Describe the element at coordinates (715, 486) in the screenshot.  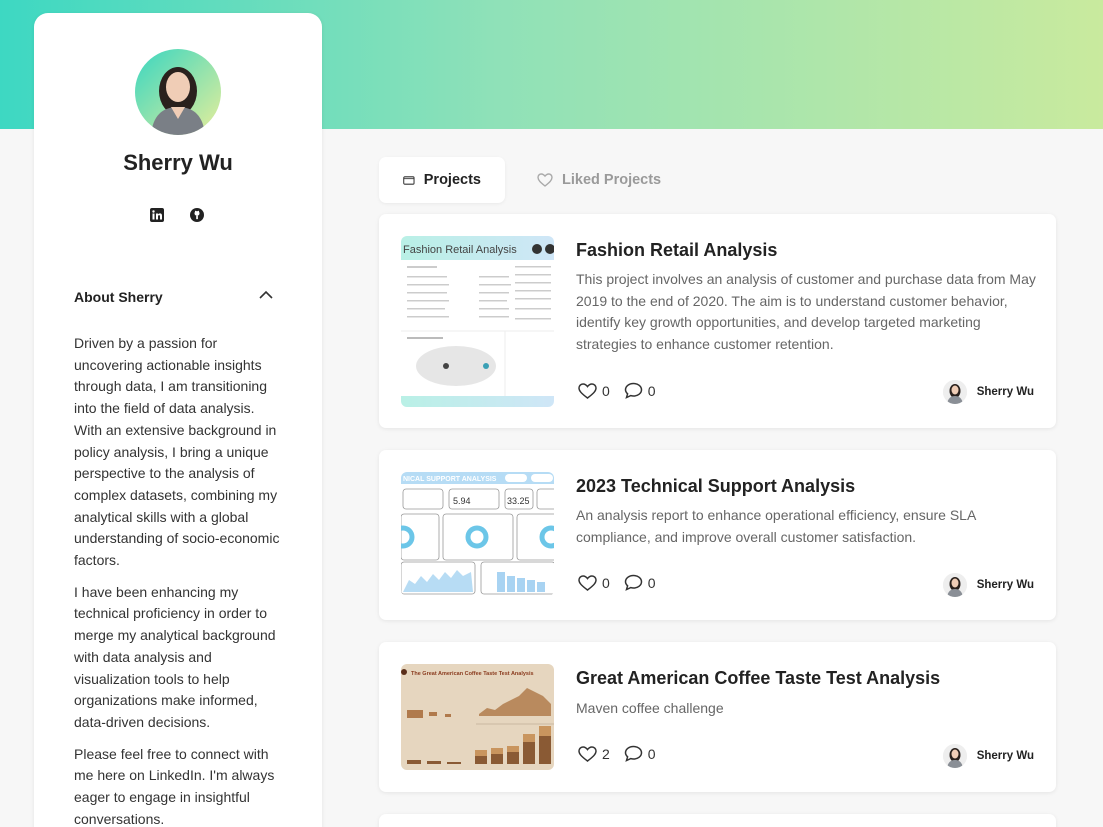
I see `project-title: 2023 Technical Support Analysis` at that location.